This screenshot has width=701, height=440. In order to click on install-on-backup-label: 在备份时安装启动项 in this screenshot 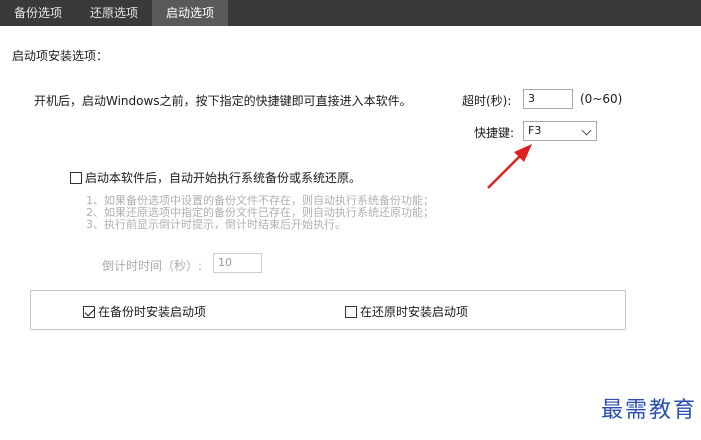, I will do `click(152, 312)`.